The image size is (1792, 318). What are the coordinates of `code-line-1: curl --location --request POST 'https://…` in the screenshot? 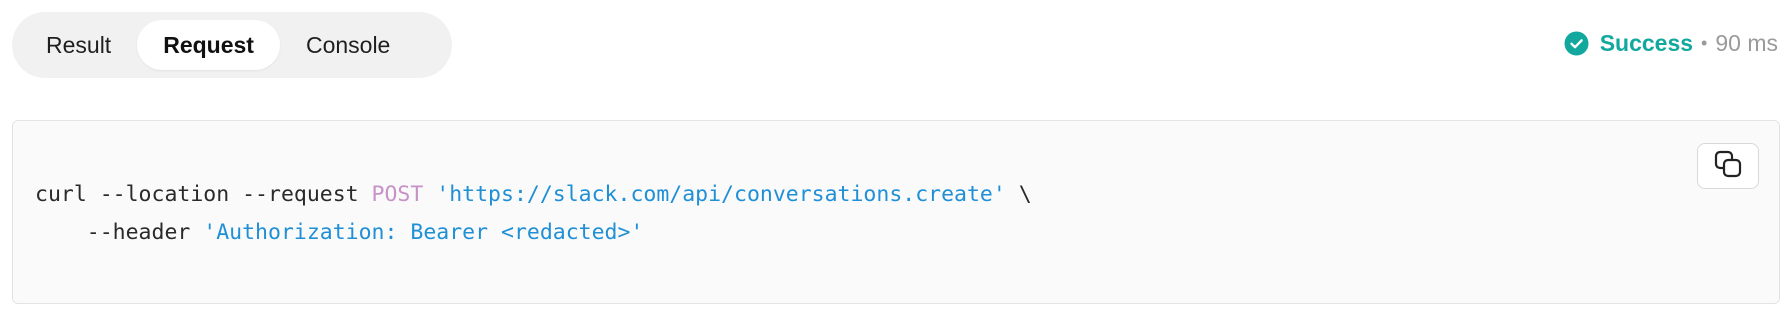 It's located at (533, 194).